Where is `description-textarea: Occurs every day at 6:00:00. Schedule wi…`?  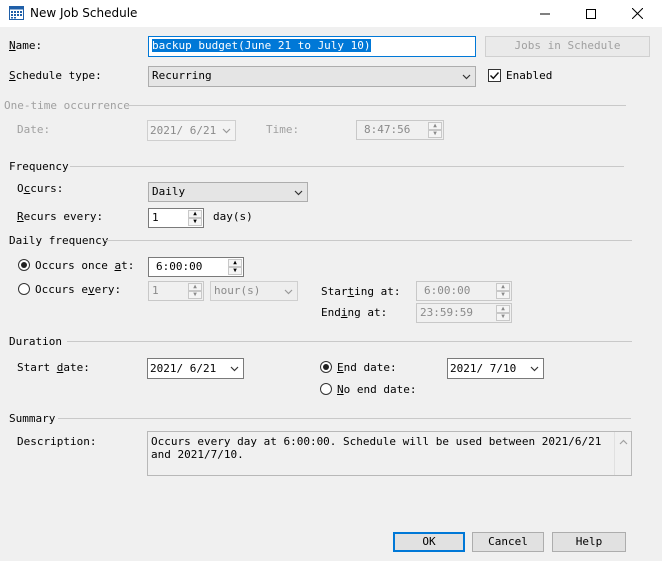
description-textarea: Occurs every day at 6:00:00. Schedule wi… is located at coordinates (389, 453).